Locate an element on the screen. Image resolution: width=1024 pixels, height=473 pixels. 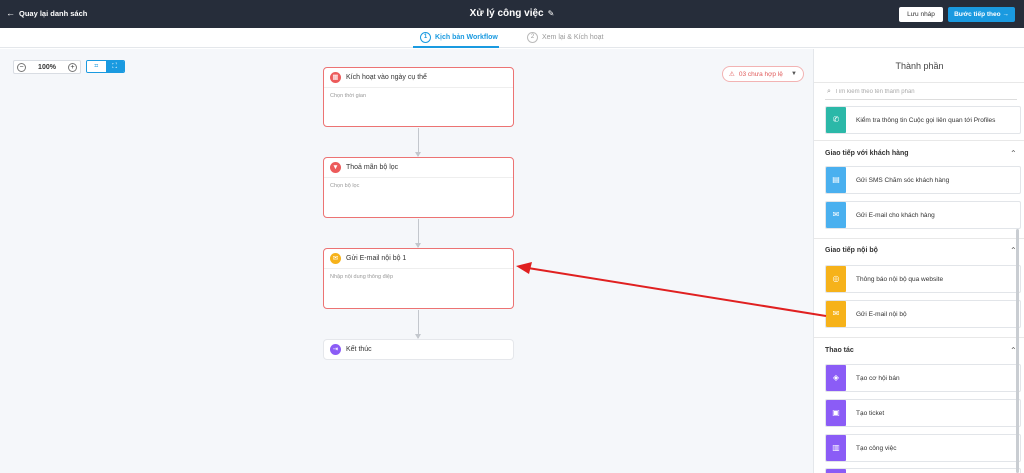
workflow-name: Xử lý công việc is located at coordinates (506, 13).